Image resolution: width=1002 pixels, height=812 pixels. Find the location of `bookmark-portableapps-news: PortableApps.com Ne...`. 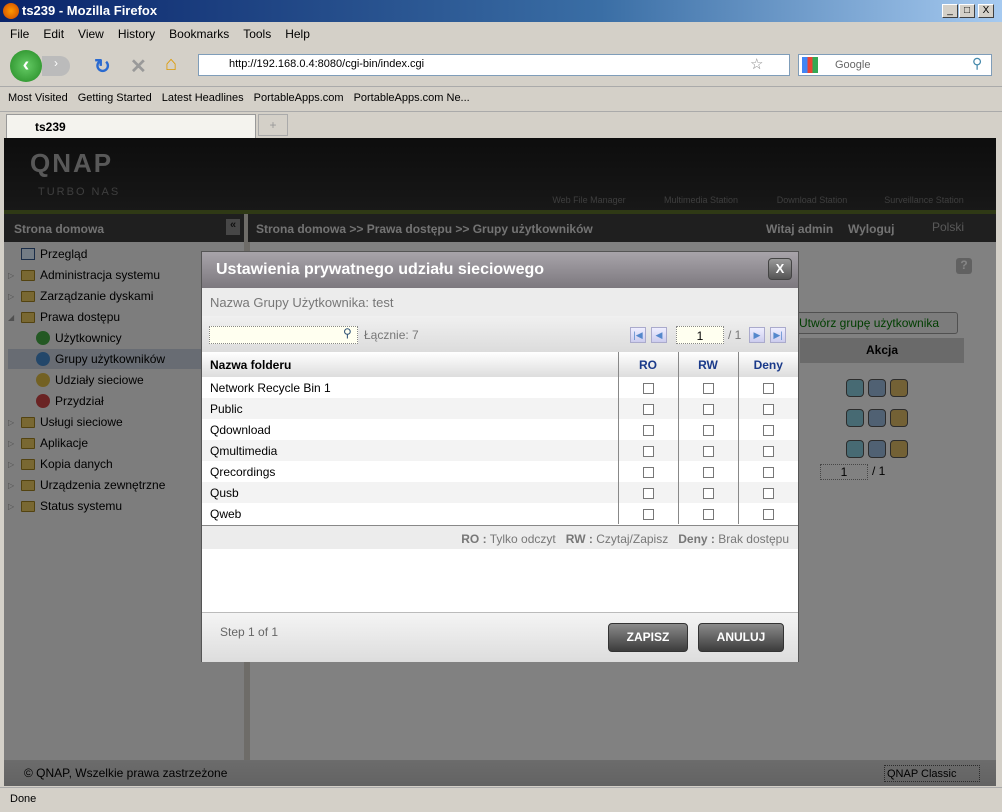

bookmark-portableapps-news: PortableApps.com Ne... is located at coordinates (412, 98).